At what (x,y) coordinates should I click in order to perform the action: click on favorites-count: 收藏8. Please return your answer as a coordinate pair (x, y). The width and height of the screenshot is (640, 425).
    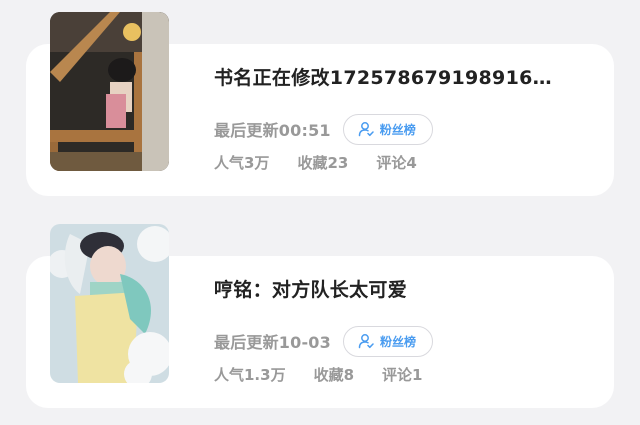
    Looking at the image, I should click on (334, 375).